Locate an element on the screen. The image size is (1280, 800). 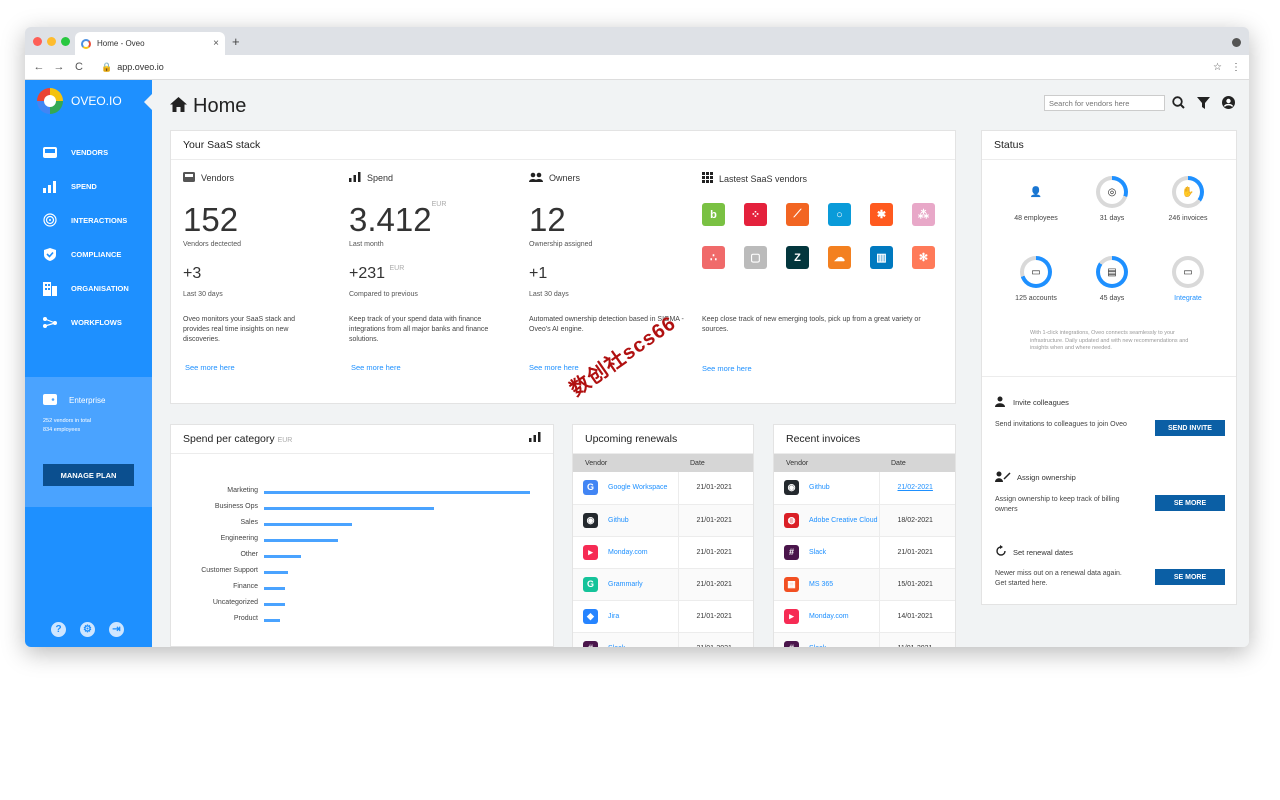
table-row: # Slack 11/01-2021 is located at coordinates (864, 639).